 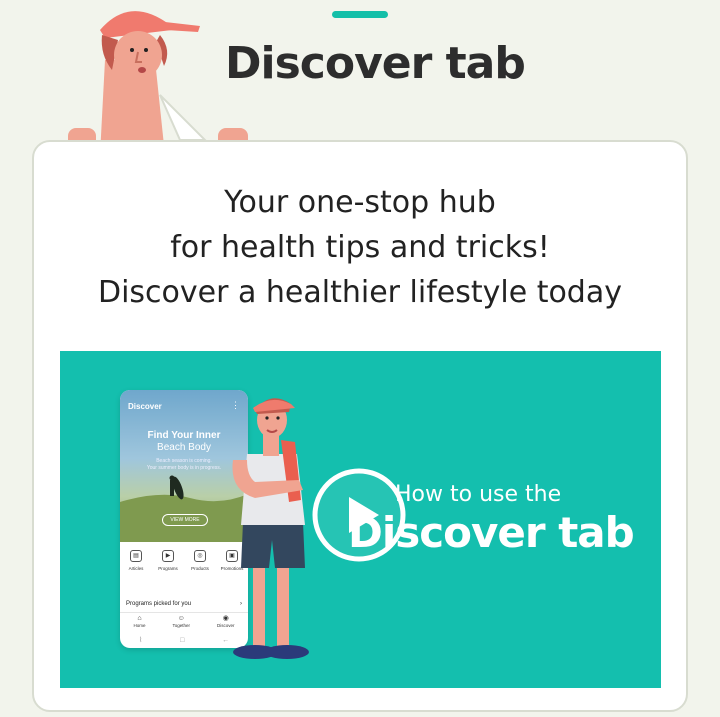 I want to click on intro-line: Discover a healthier lifestyle today, so click(x=359, y=292).